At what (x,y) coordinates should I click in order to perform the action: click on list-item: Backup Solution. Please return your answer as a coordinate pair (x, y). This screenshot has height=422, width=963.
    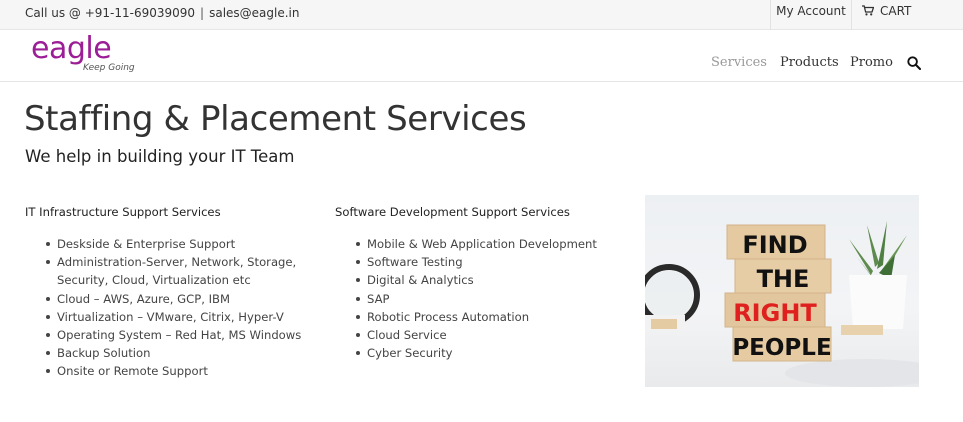
    Looking at the image, I should click on (179, 353).